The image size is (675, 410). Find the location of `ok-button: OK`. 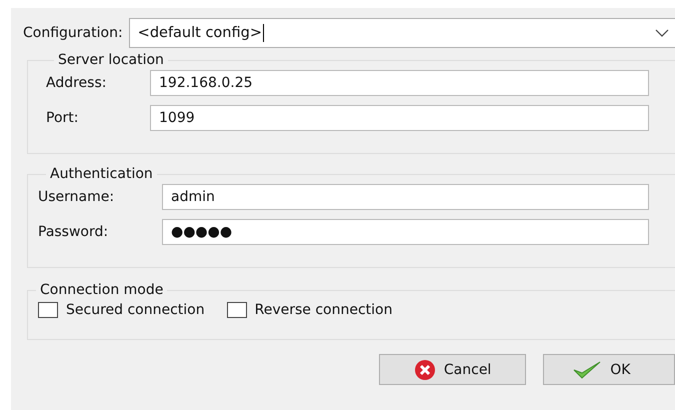

ok-button: OK is located at coordinates (609, 369).